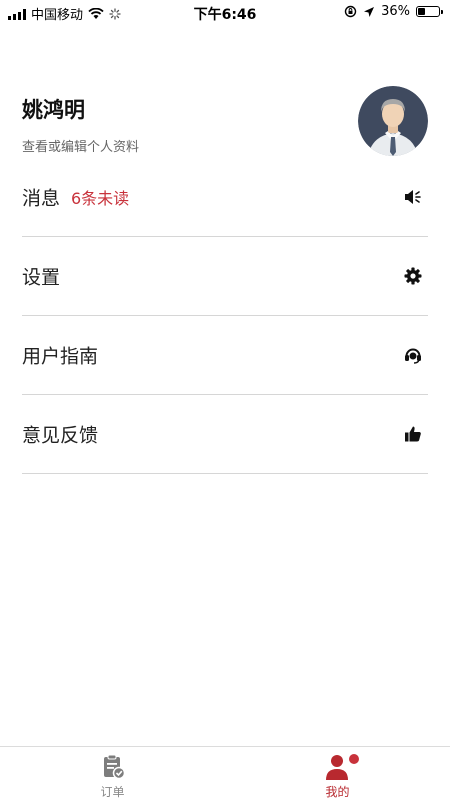  I want to click on unread-badge: 6条未读, so click(100, 198).